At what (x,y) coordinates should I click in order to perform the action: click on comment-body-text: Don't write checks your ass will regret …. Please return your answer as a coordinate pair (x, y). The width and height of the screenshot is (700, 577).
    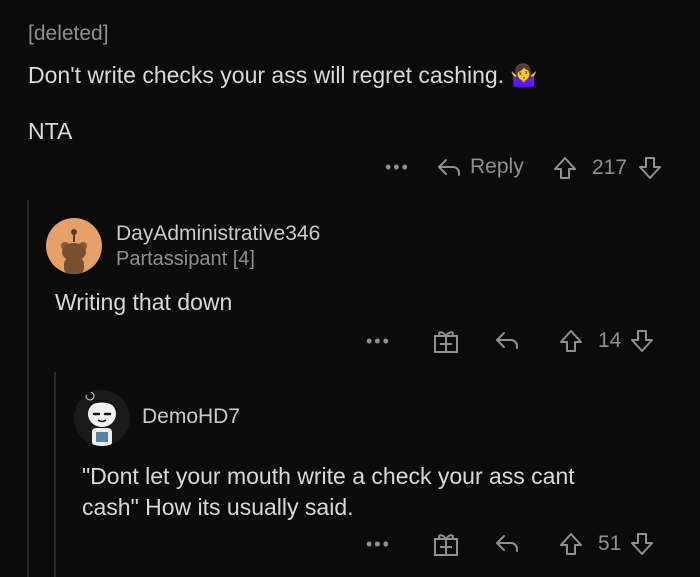
    Looking at the image, I should click on (266, 75).